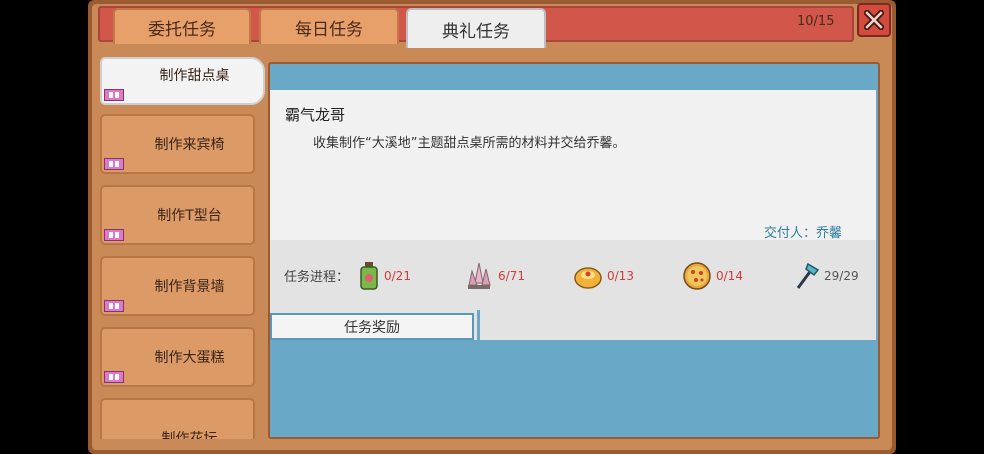 This screenshot has height=454, width=984. I want to click on progress-label: 任务进程：, so click(317, 277).